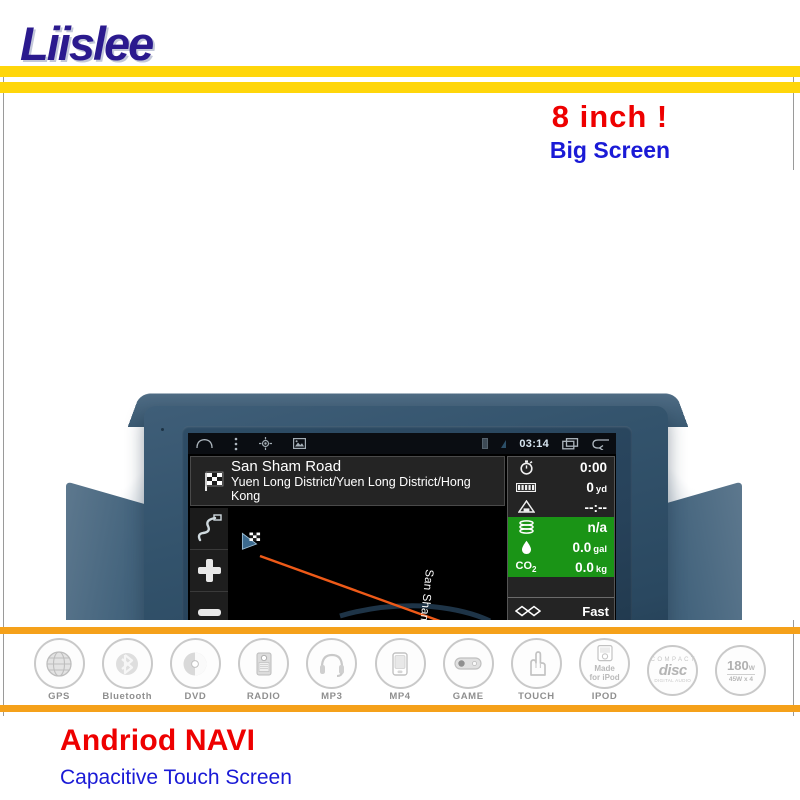 This screenshot has width=800, height=800. What do you see at coordinates (332, 663) in the screenshot?
I see `headphone-icon` at bounding box center [332, 663].